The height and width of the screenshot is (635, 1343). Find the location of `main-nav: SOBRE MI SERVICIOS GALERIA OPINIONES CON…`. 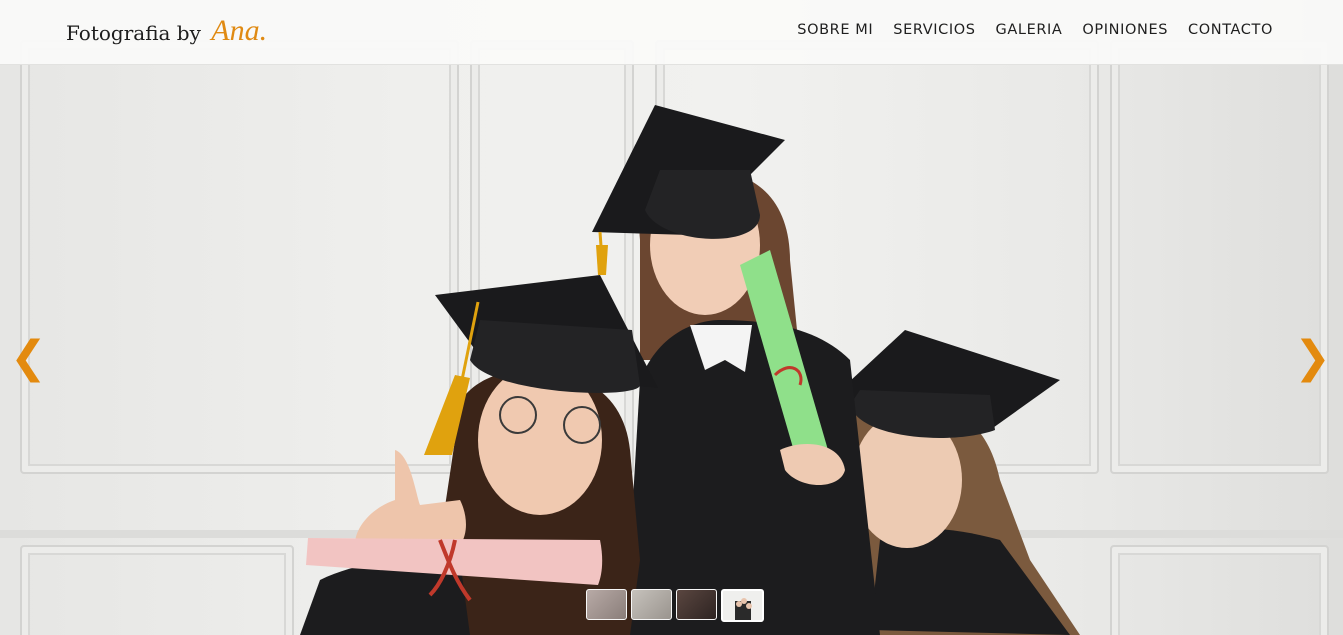

main-nav: SOBRE MI SERVICIOS GALERIA OPINIONES CON… is located at coordinates (1035, 30).